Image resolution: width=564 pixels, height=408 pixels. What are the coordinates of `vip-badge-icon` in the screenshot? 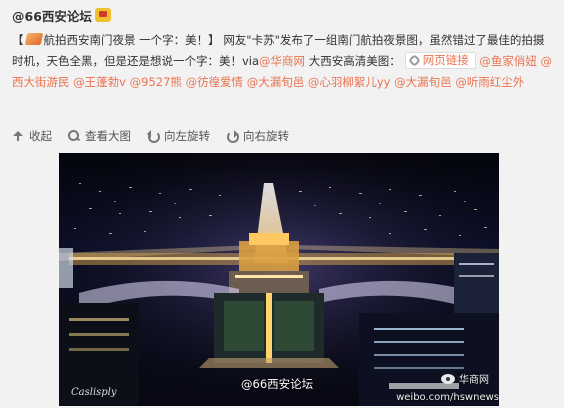 It's located at (102, 15).